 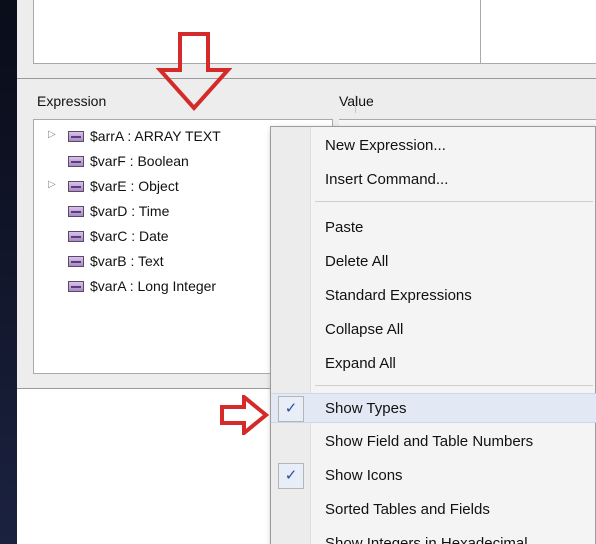 I want to click on menu-item-label: Sorted Tables and Fields, so click(x=407, y=509).